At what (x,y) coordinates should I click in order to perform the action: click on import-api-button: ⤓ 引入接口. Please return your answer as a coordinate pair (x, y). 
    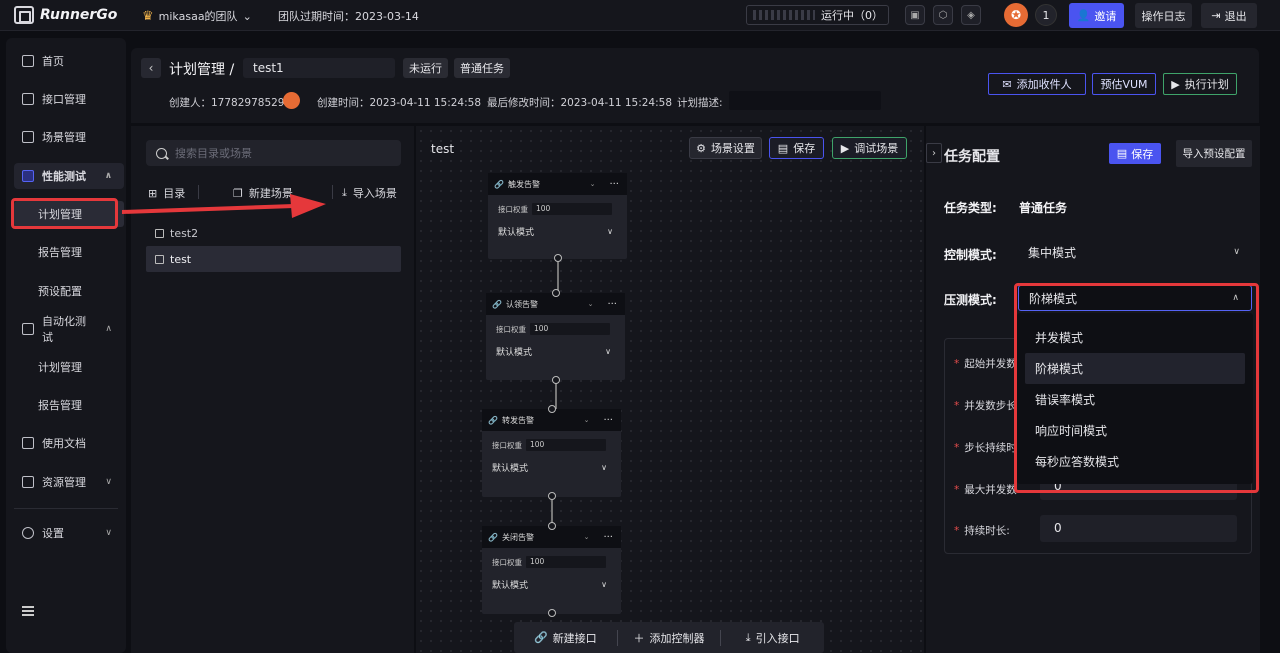
    Looking at the image, I should click on (772, 638).